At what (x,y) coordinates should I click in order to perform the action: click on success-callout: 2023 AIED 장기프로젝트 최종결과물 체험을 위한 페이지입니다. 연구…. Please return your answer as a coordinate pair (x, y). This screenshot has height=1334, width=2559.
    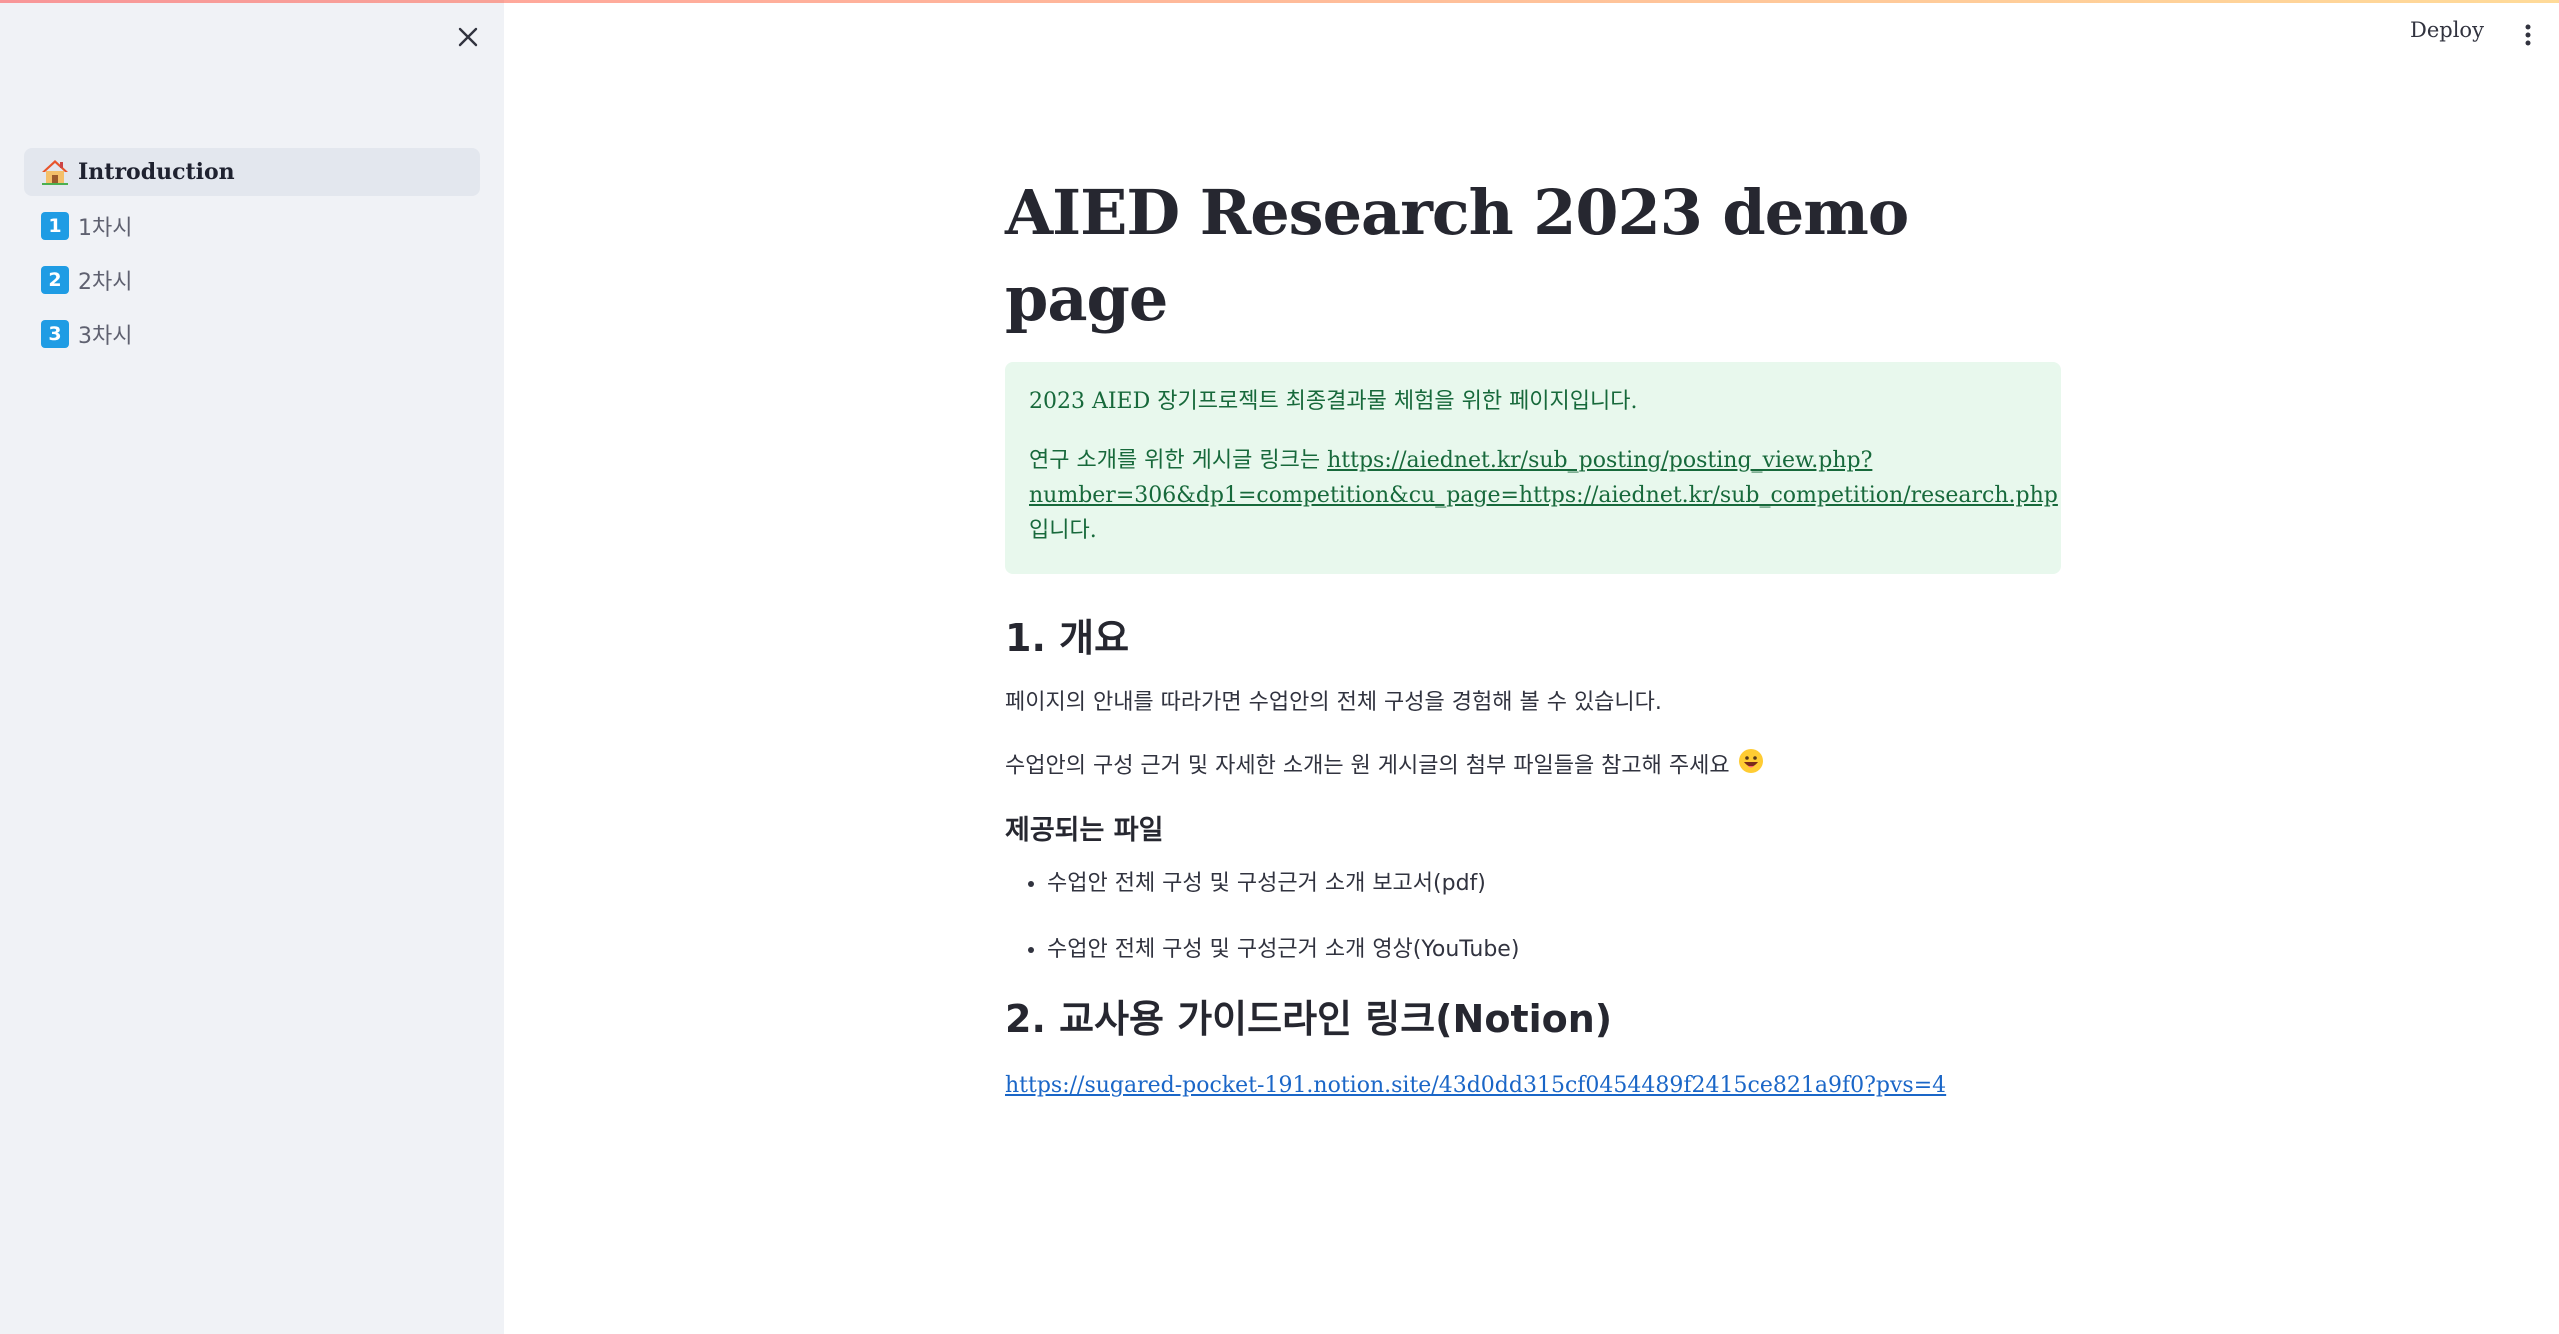
    Looking at the image, I should click on (1533, 468).